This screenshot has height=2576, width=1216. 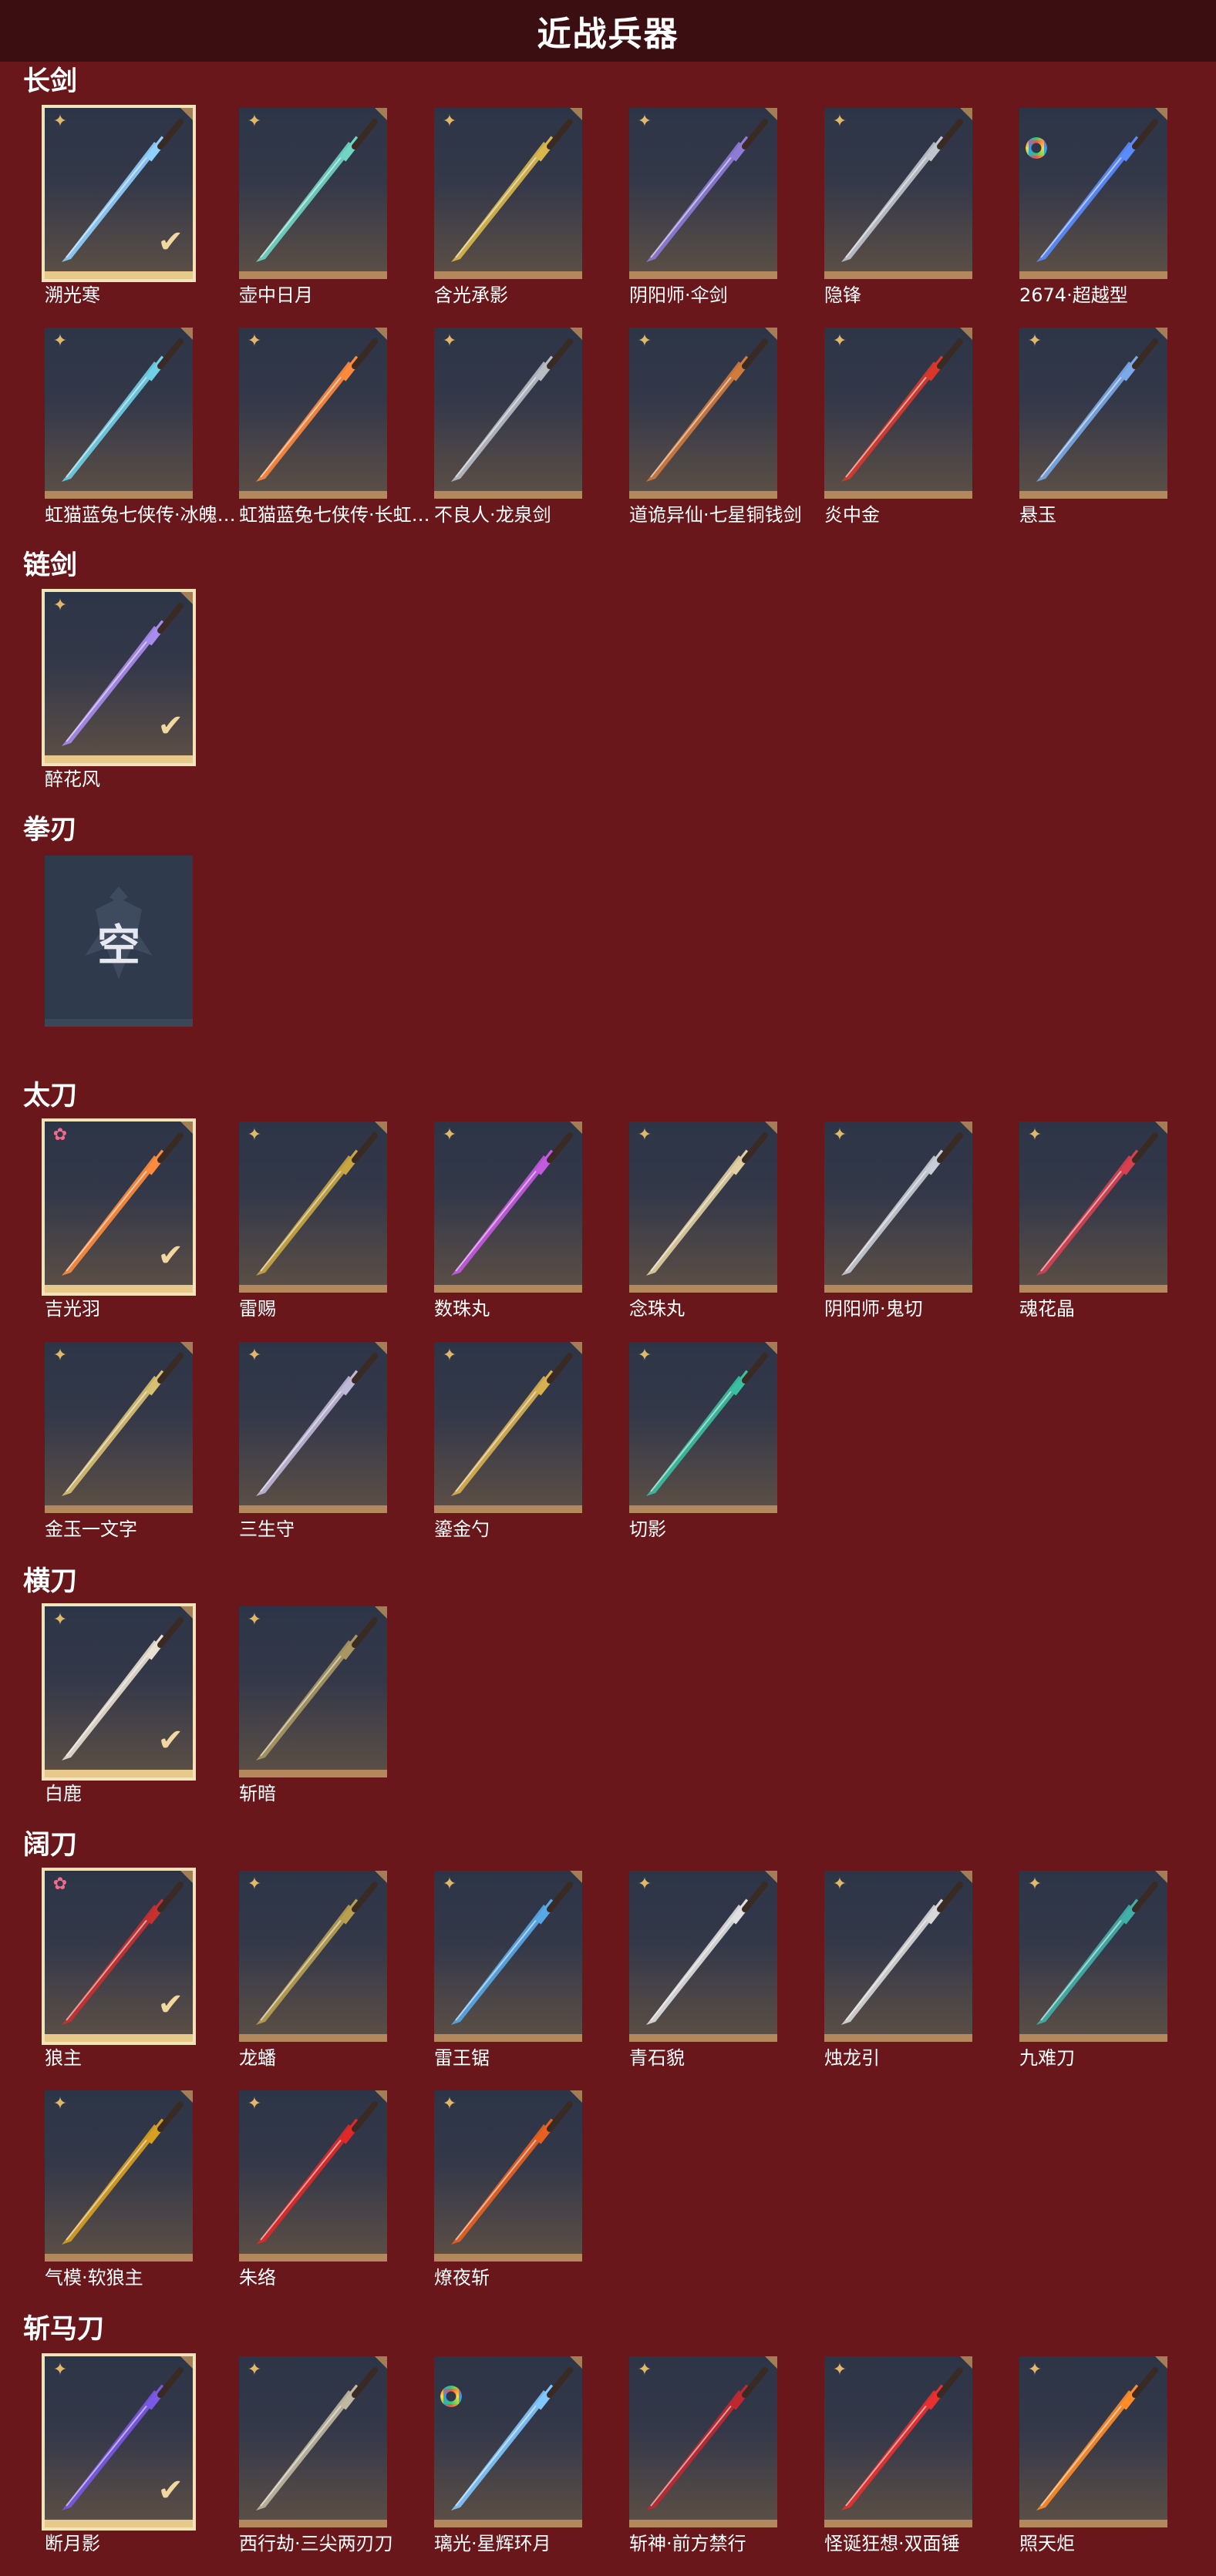 What do you see at coordinates (1037, 515) in the screenshot?
I see `weapon-label: 悬玉` at bounding box center [1037, 515].